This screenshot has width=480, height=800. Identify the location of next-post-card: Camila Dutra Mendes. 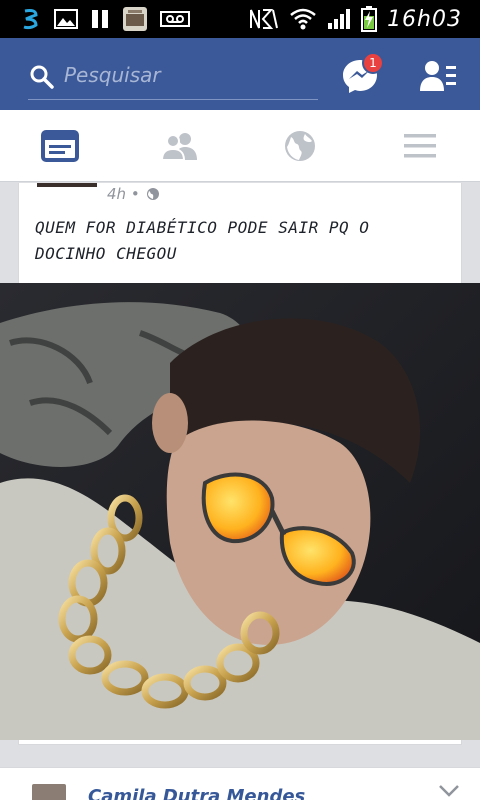
(240, 783).